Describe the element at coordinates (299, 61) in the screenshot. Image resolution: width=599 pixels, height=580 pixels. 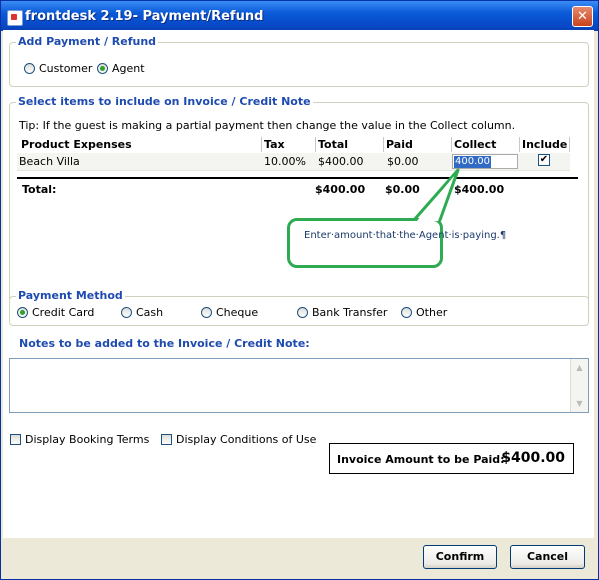
I see `payment-type-group: Add Payment / Refund Customer Agent` at that location.